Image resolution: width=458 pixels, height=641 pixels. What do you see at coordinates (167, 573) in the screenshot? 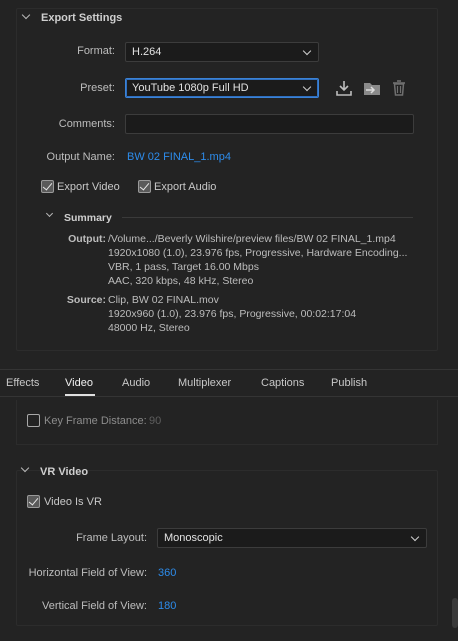
I see `hfov-value: 360` at bounding box center [167, 573].